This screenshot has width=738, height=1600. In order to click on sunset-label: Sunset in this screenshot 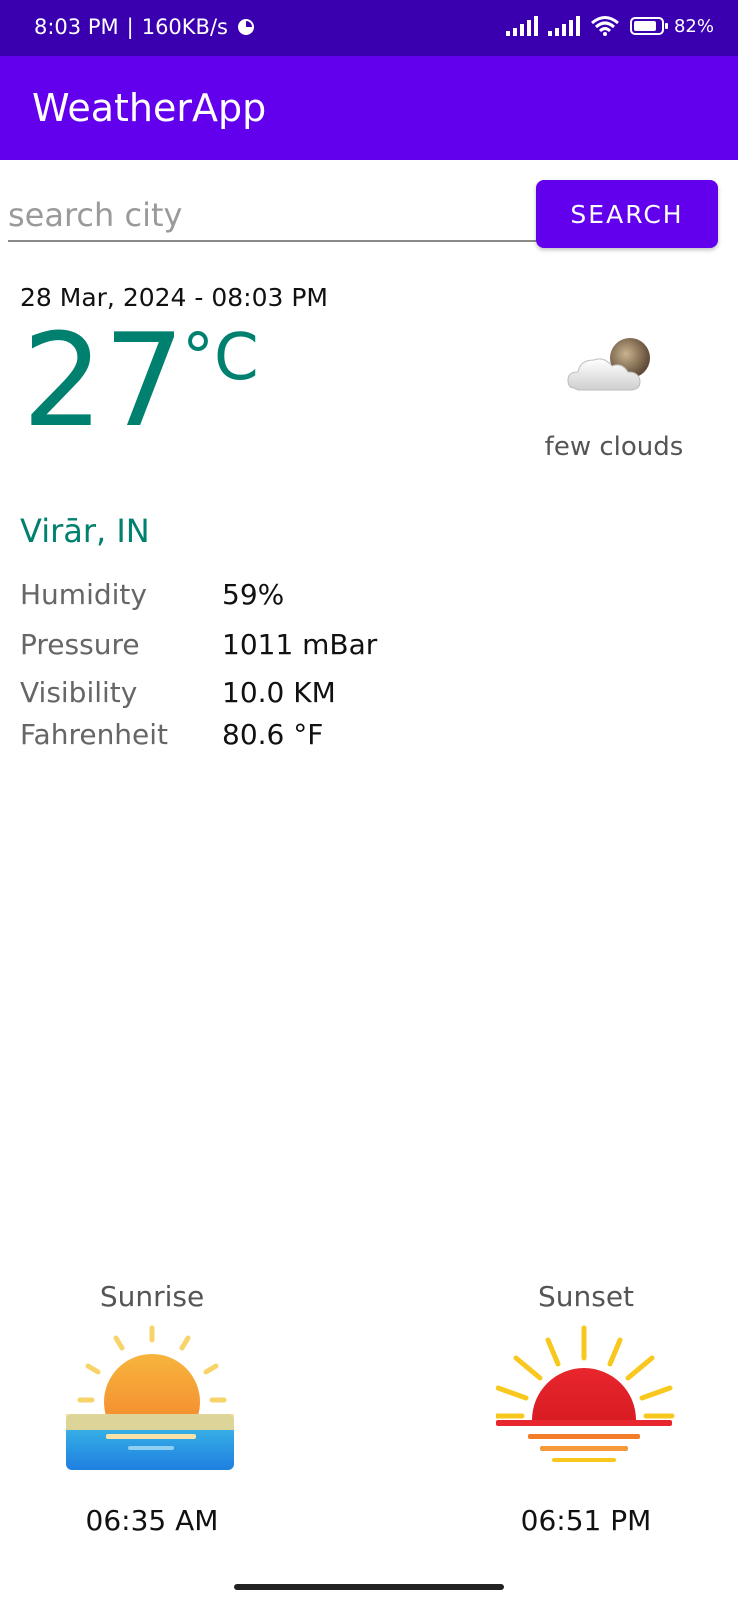, I will do `click(586, 1296)`.